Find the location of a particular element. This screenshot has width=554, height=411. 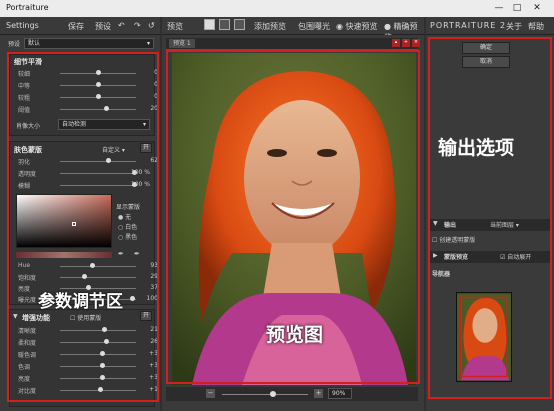

navigator-thumbnail is located at coordinates (484, 337).